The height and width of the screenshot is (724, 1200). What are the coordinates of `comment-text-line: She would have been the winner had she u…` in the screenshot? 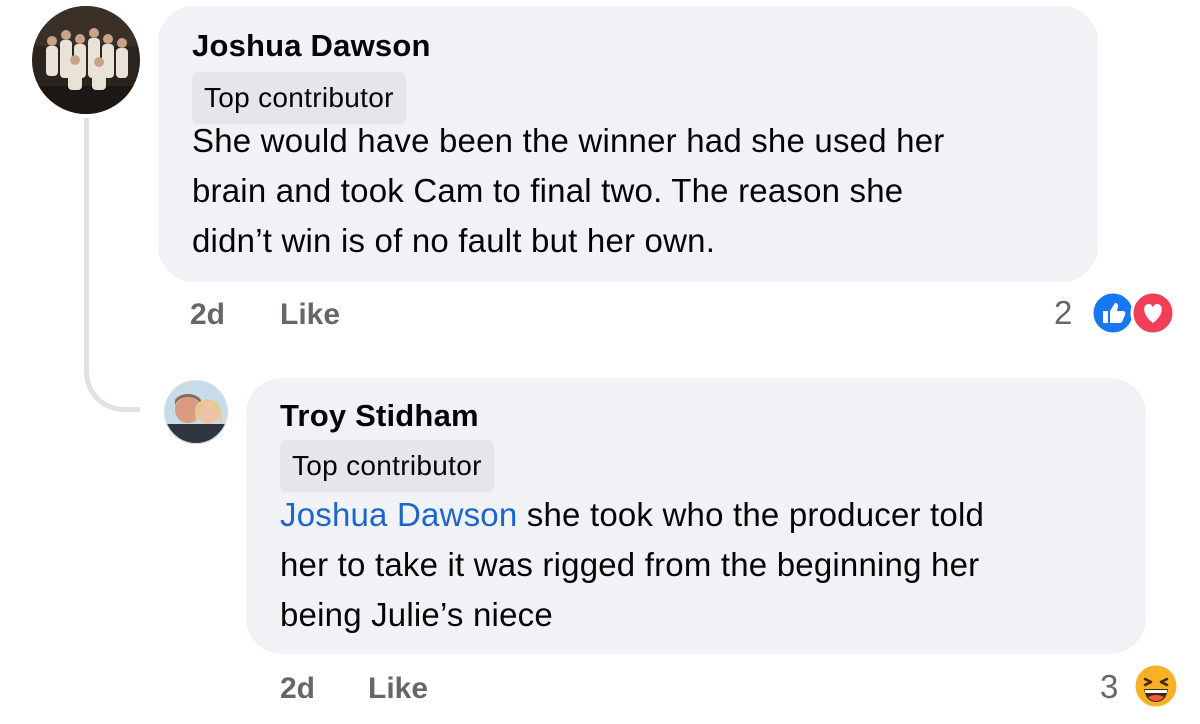 It's located at (568, 140).